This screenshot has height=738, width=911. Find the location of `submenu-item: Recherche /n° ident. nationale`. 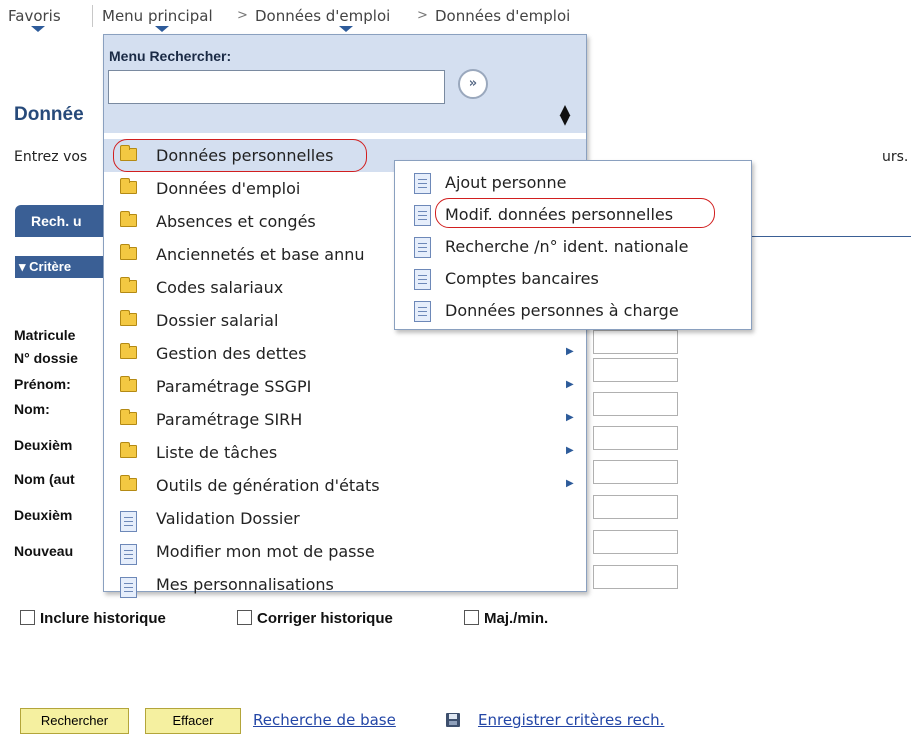

submenu-item: Recherche /n° ident. nationale is located at coordinates (573, 247).